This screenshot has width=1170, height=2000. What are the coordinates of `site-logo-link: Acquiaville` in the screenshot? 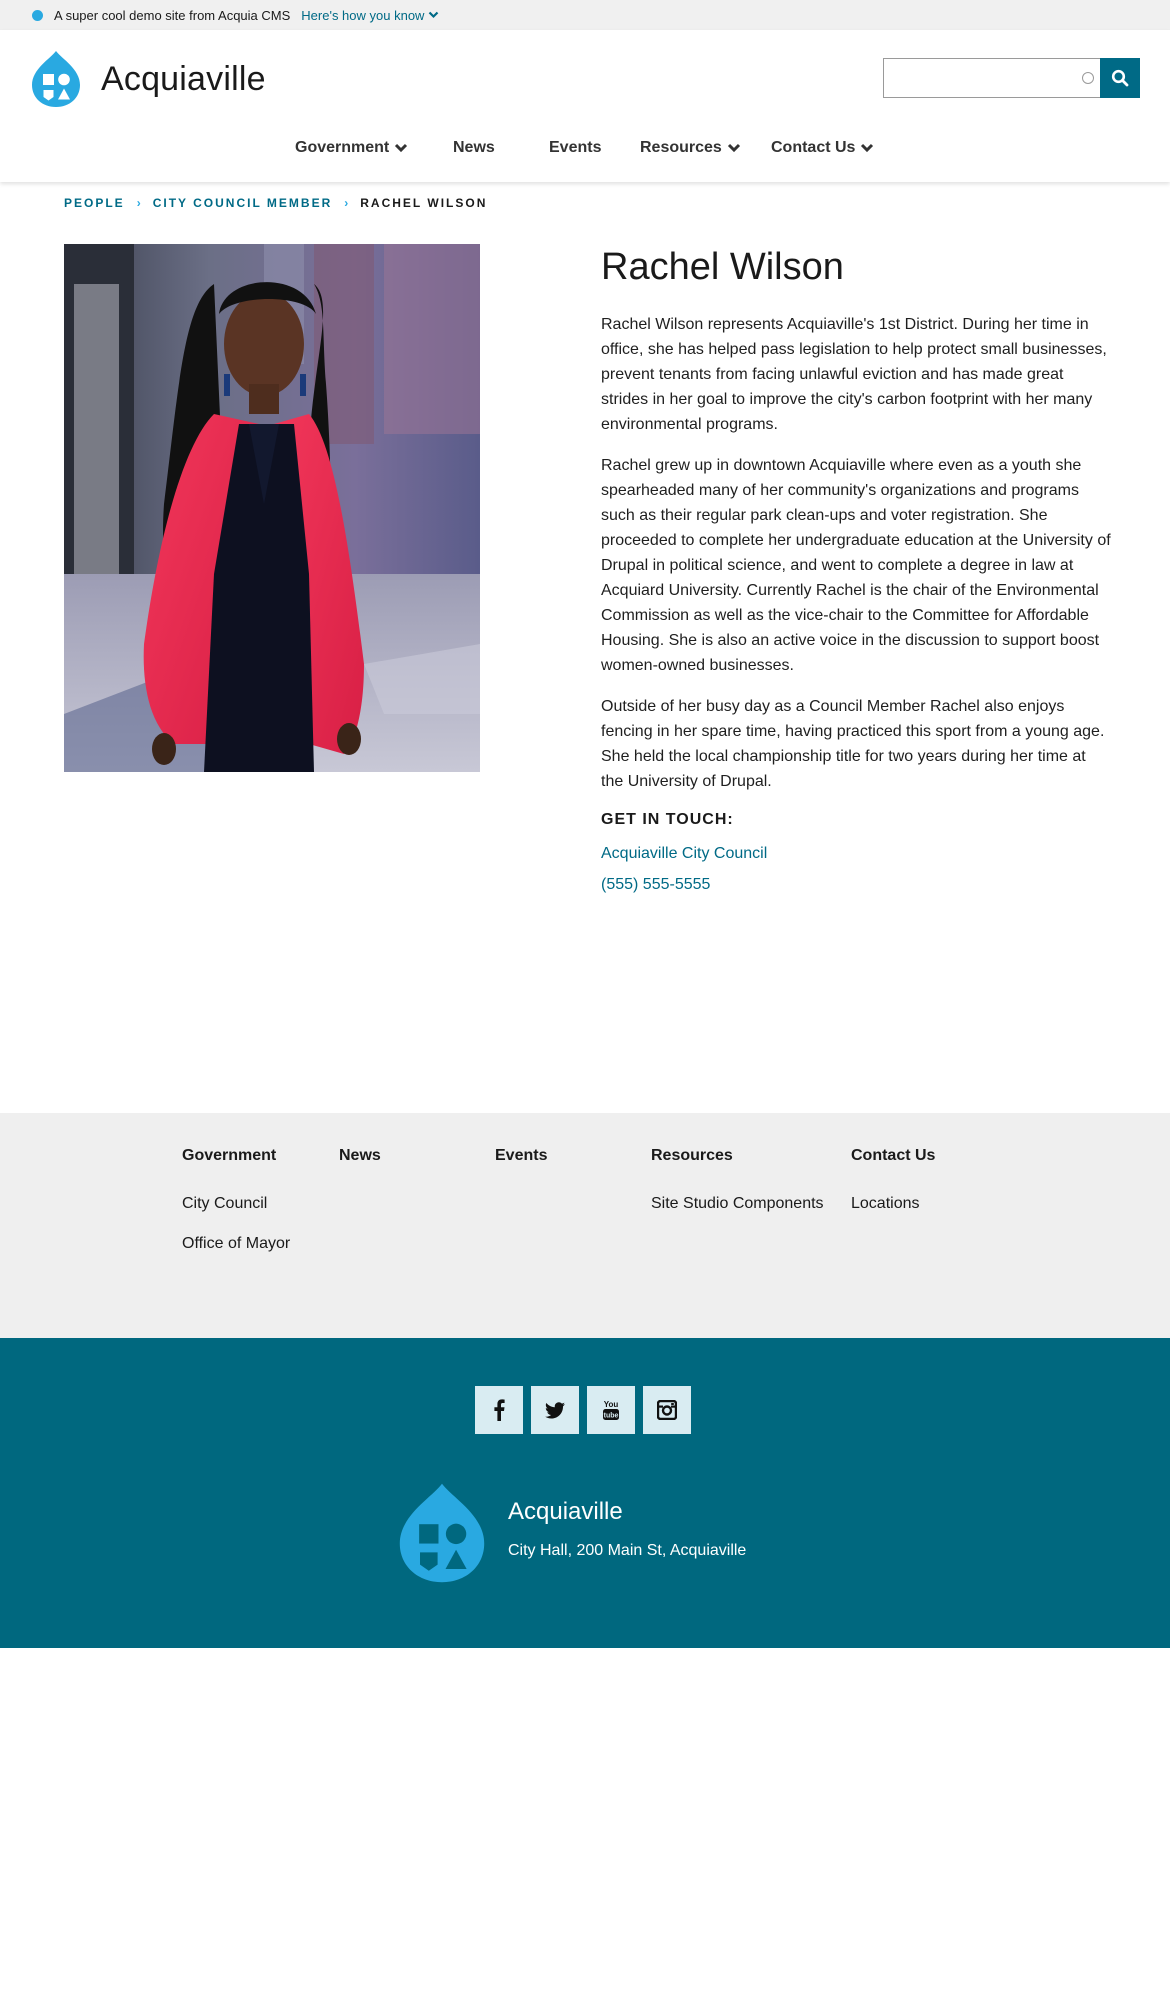 It's located at (148, 79).